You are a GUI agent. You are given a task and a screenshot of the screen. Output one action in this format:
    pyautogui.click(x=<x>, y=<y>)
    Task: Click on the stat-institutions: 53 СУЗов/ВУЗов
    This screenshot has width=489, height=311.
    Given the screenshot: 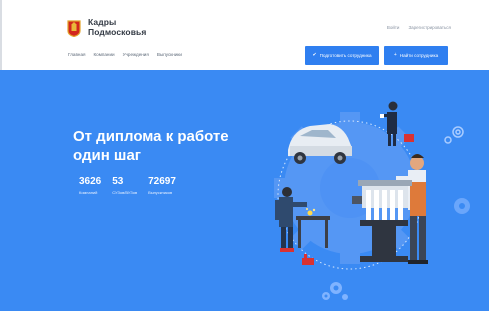 What is the action you would take?
    pyautogui.click(x=124, y=185)
    